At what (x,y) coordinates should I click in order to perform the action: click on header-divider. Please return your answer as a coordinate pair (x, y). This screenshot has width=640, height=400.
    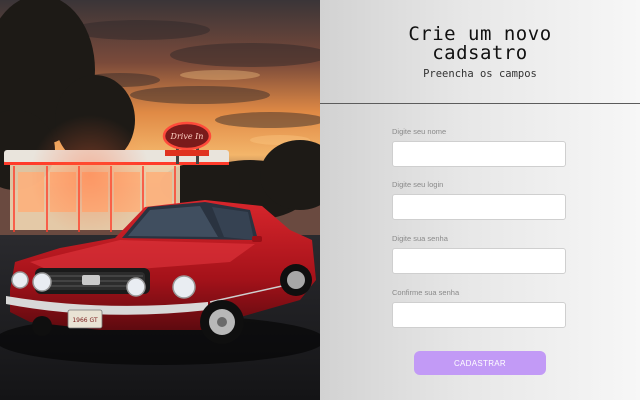
    Looking at the image, I should click on (480, 103).